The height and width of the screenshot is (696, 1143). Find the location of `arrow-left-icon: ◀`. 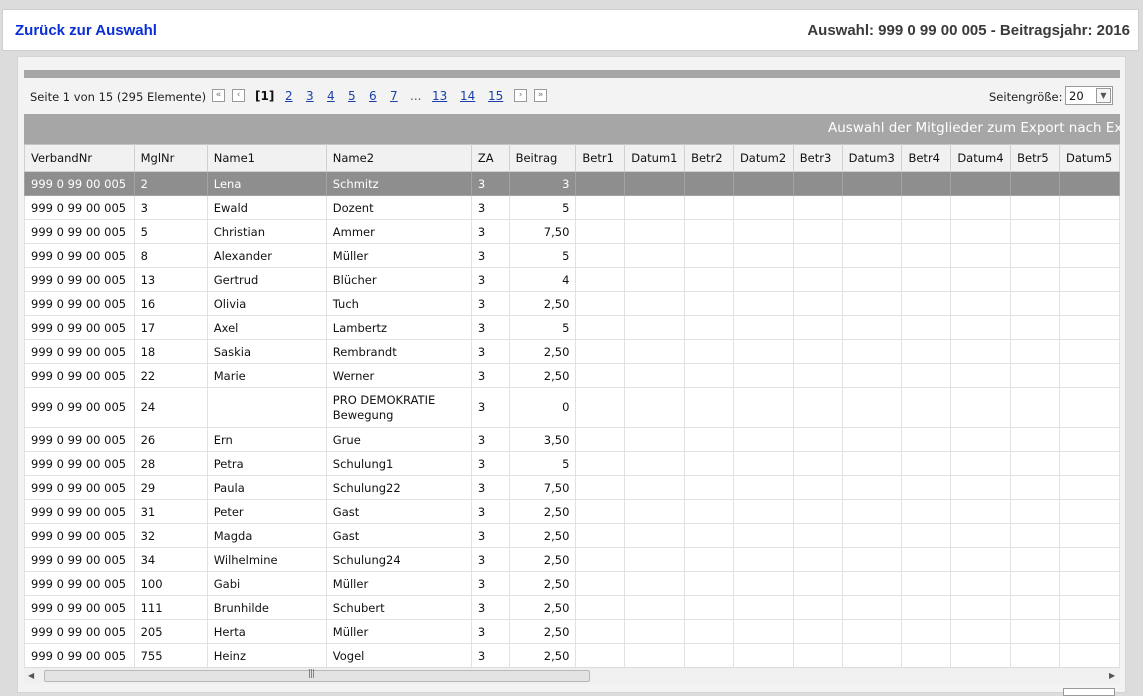

arrow-left-icon: ◀ is located at coordinates (31, 675).